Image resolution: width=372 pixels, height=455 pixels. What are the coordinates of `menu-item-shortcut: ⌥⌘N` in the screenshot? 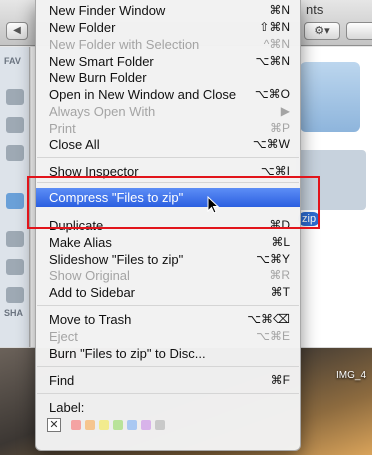 It's located at (273, 61).